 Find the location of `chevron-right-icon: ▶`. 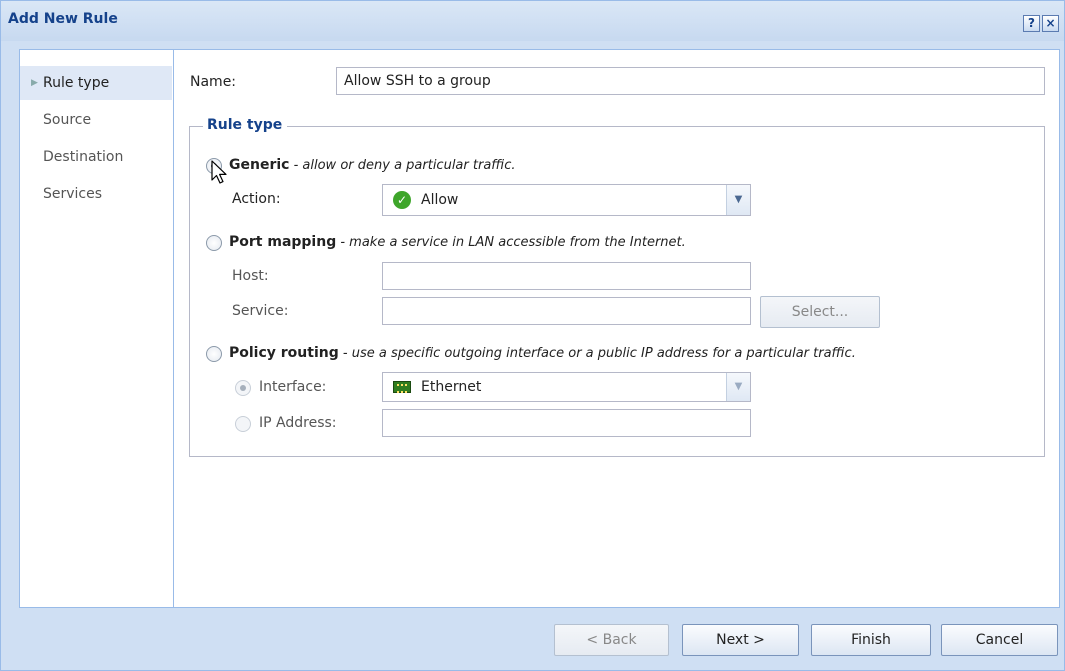

chevron-right-icon: ▶ is located at coordinates (34, 83).